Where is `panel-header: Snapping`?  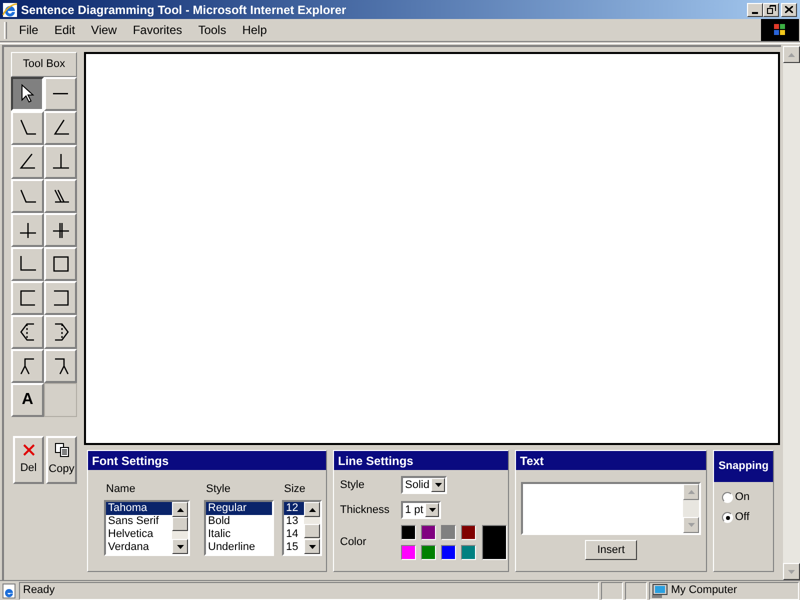
panel-header: Snapping is located at coordinates (743, 466).